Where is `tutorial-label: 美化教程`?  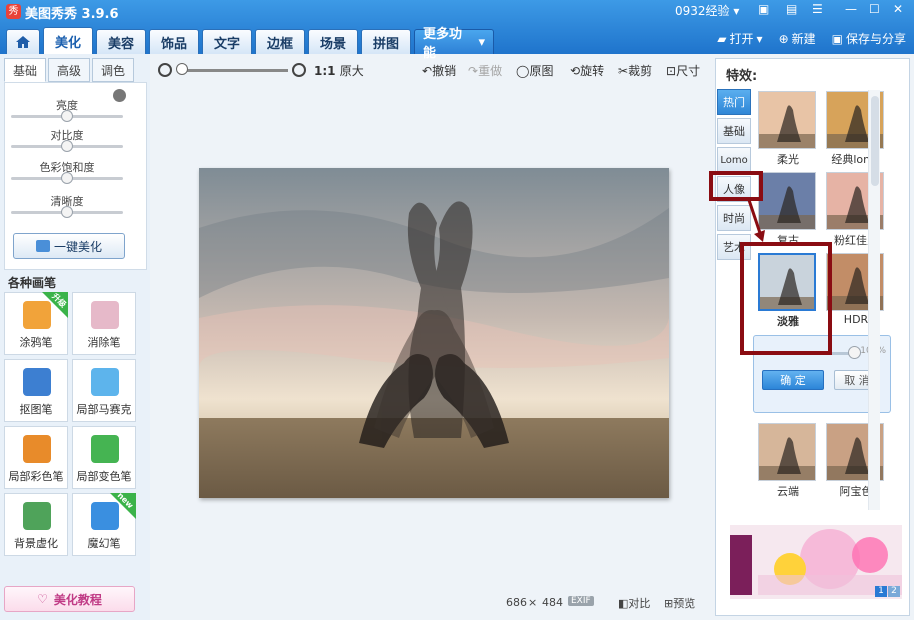 tutorial-label: 美化教程 is located at coordinates (77, 599).